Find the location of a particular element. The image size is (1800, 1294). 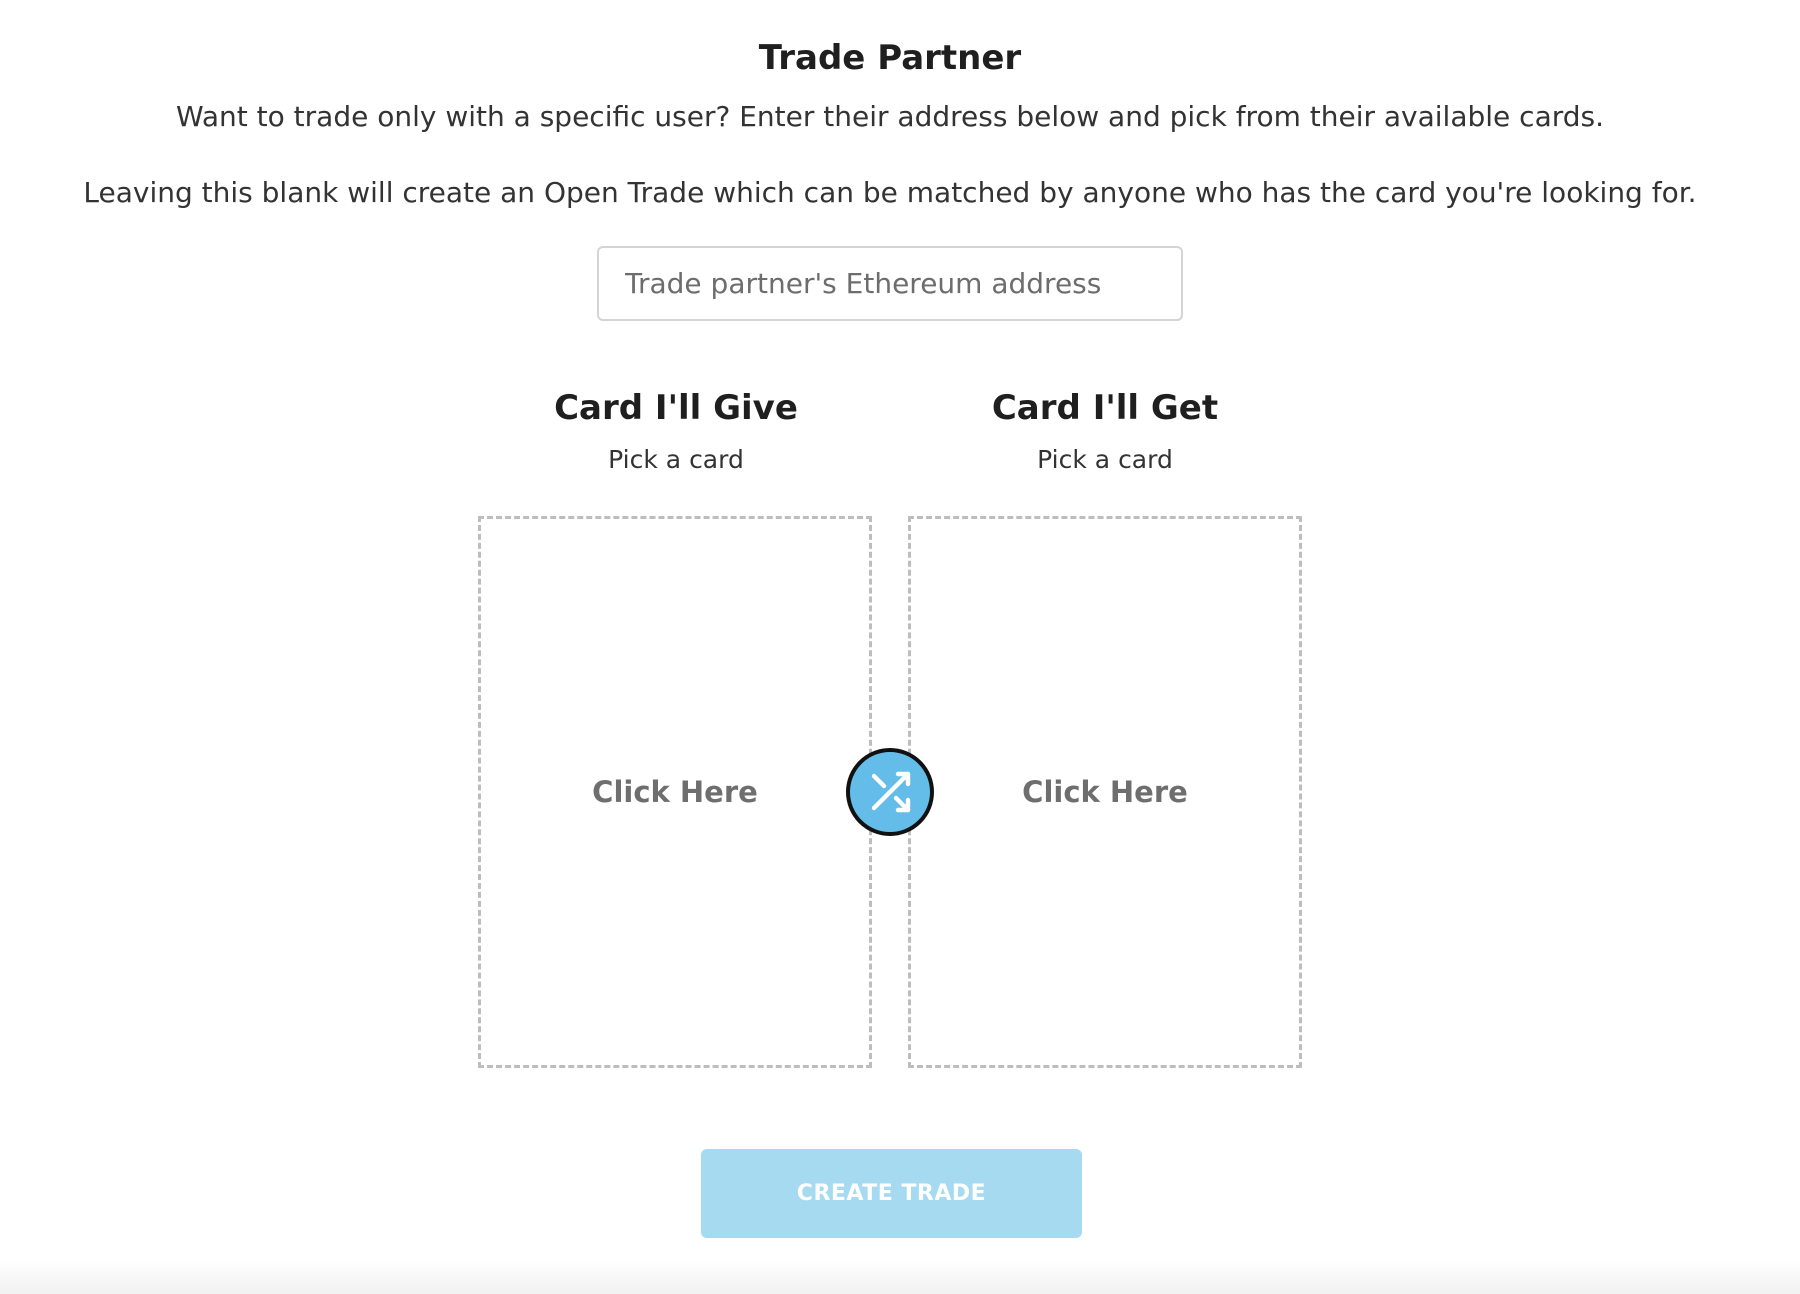

card-get-slot-label: Click Here is located at coordinates (1105, 792).